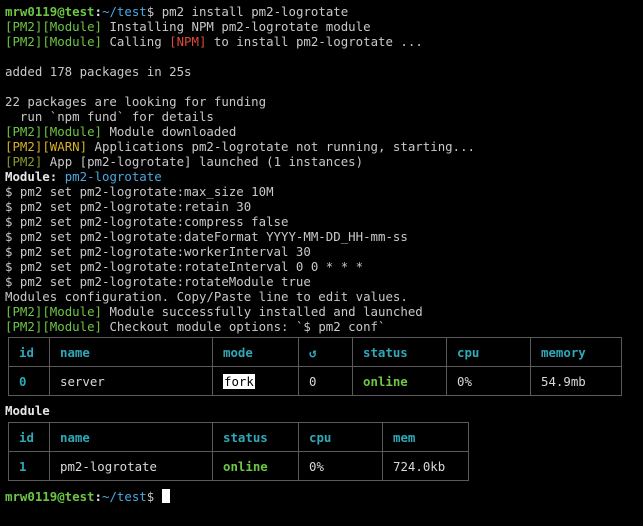 The height and width of the screenshot is (526, 643). Describe the element at coordinates (65, 146) in the screenshot. I see `warn-tag: [WARN]` at that location.